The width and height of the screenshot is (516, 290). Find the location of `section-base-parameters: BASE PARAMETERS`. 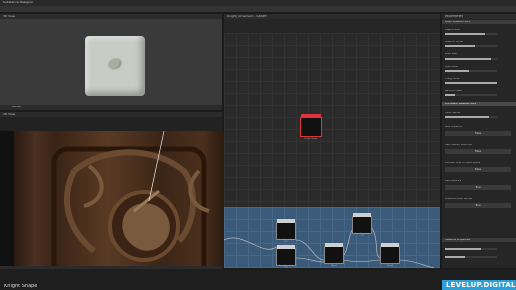

section-base-parameters: BASE PARAMETERS is located at coordinates (479, 22).